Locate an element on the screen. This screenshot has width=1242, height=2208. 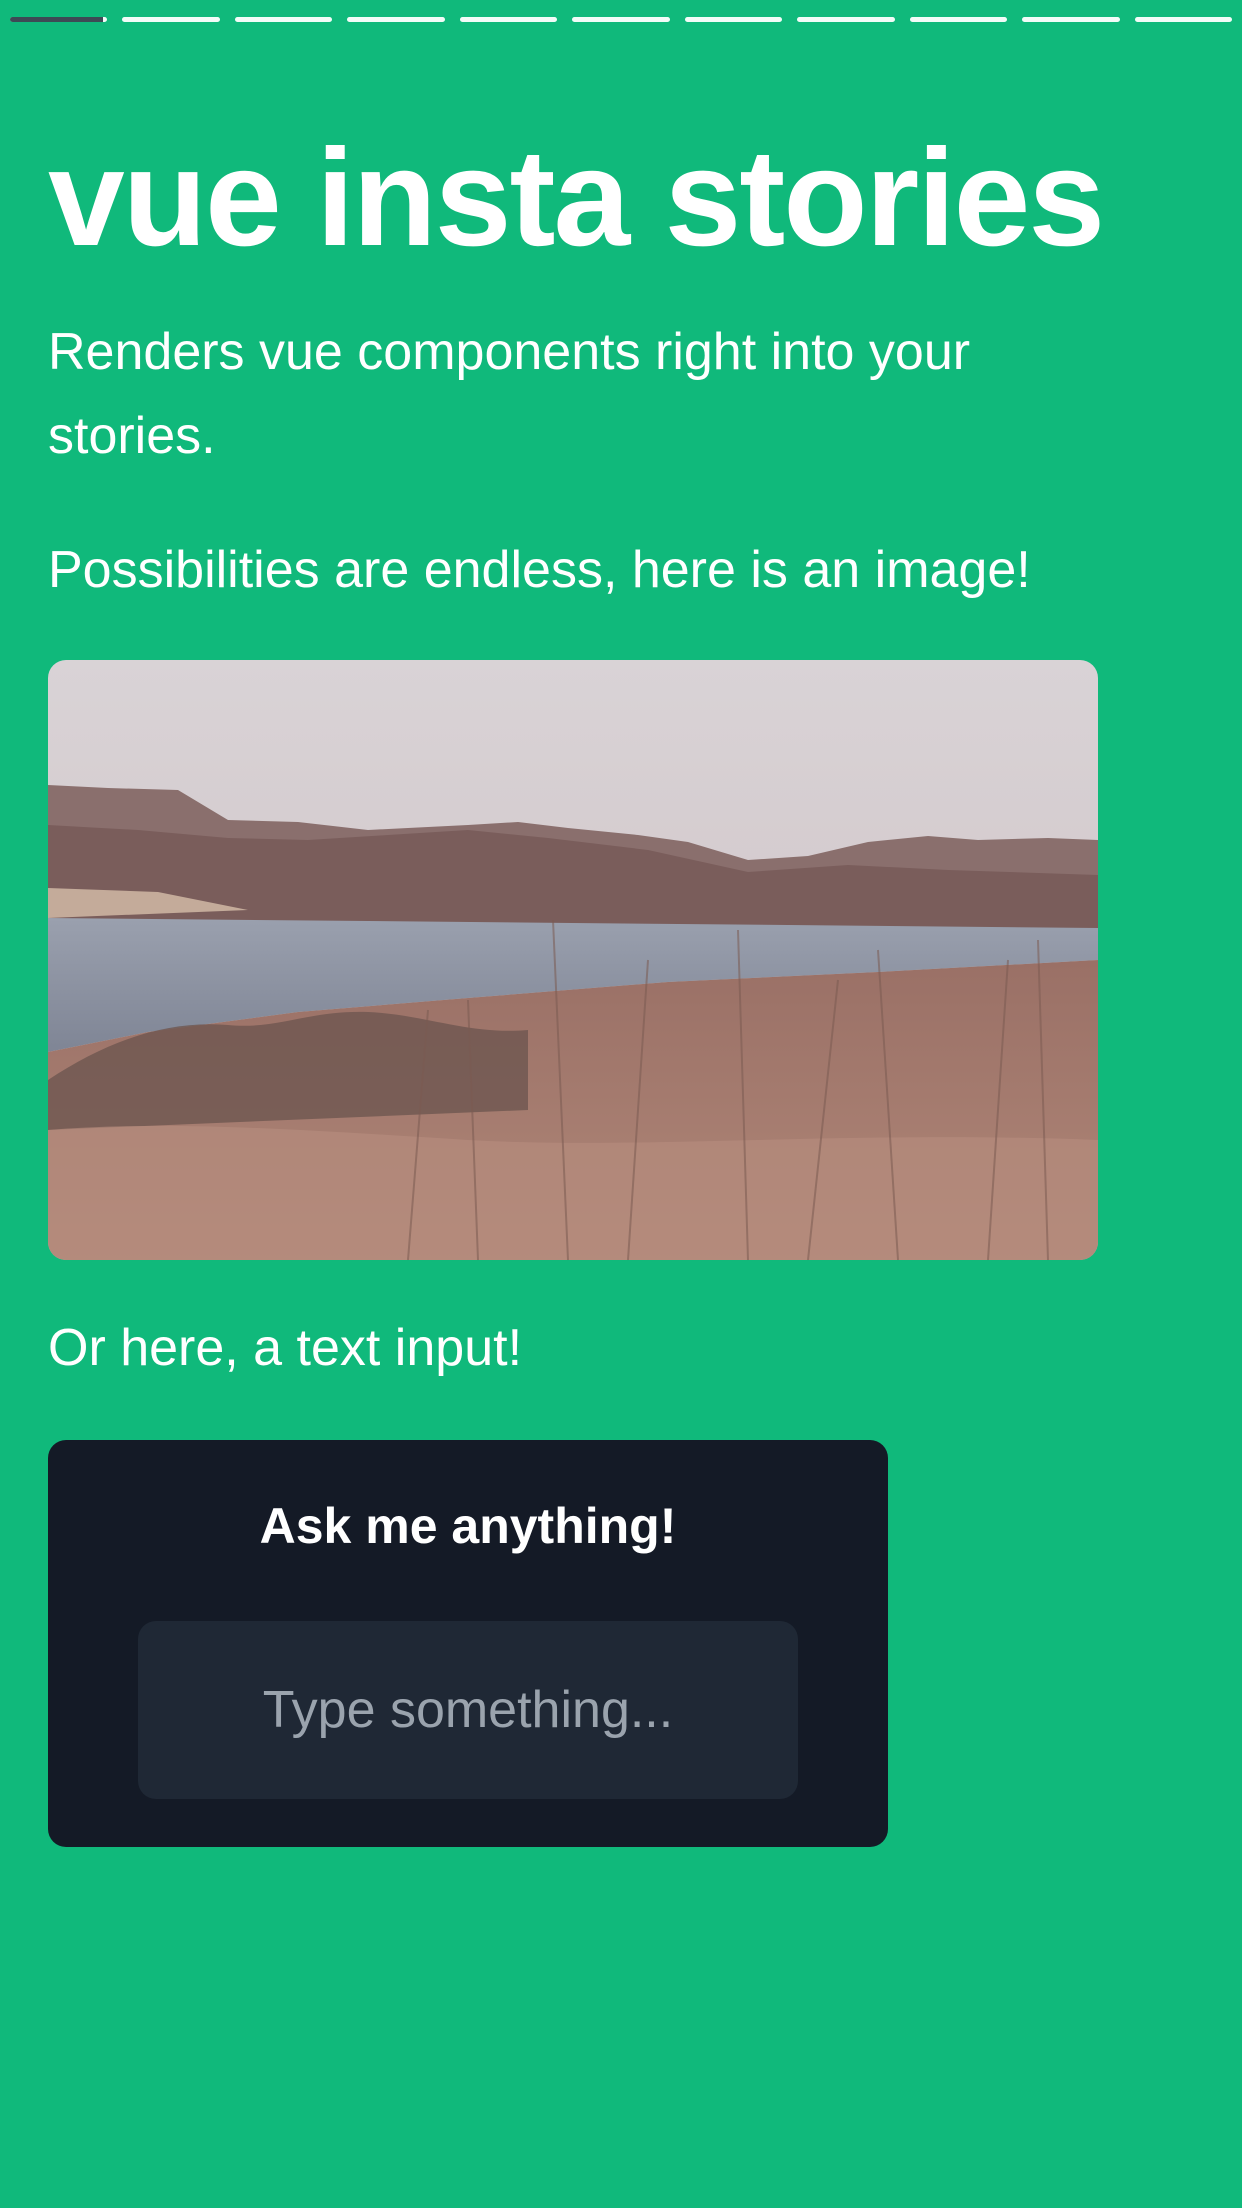
ask-card: Ask me anything! is located at coordinates (468, 1643).